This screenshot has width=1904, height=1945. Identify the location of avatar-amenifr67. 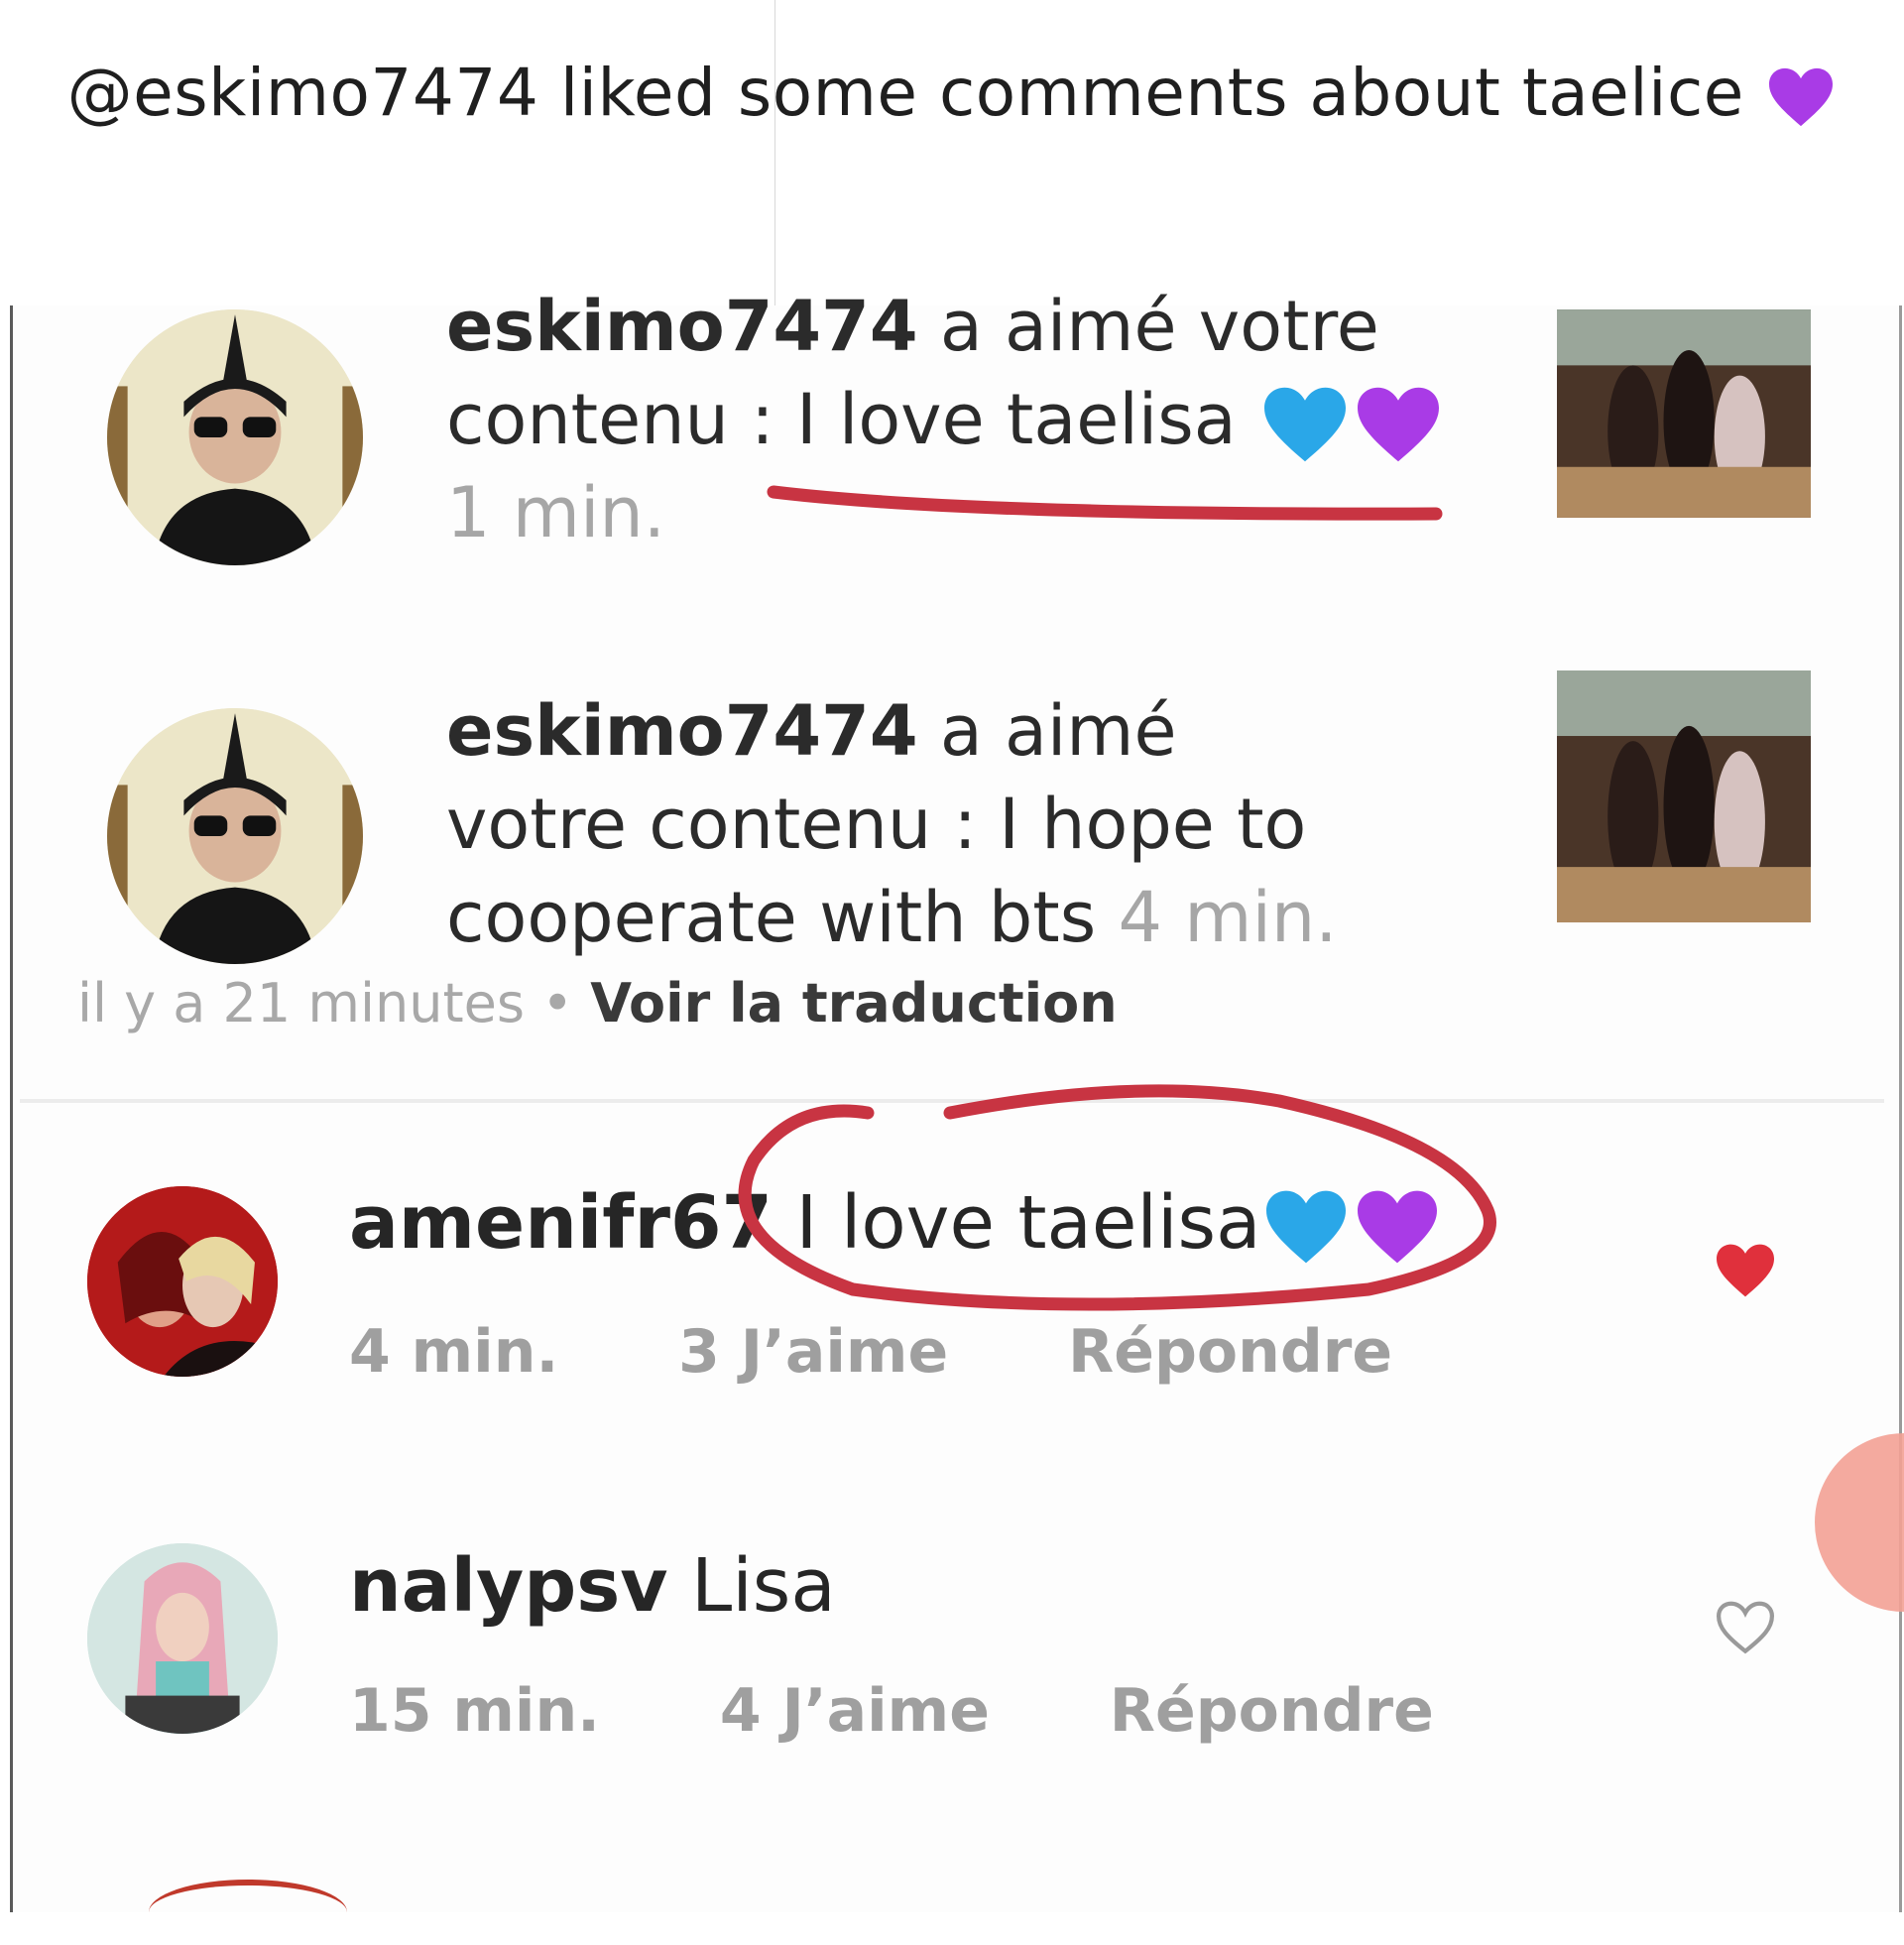
(182, 1281).